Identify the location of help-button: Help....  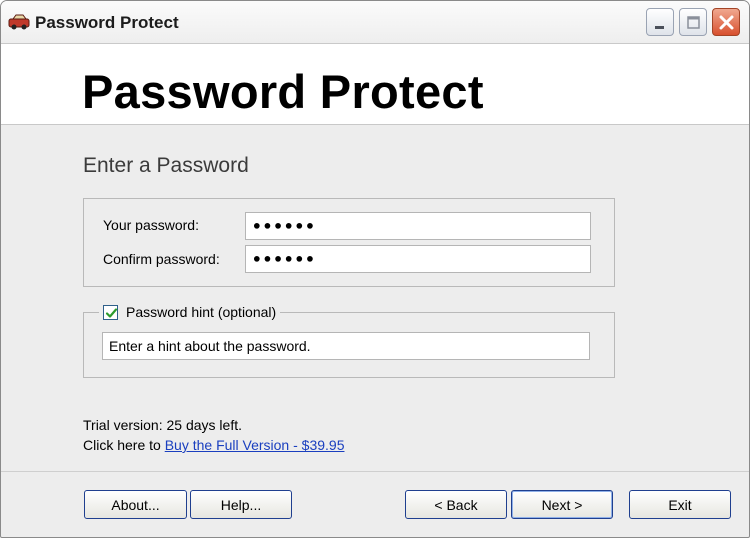
(241, 504).